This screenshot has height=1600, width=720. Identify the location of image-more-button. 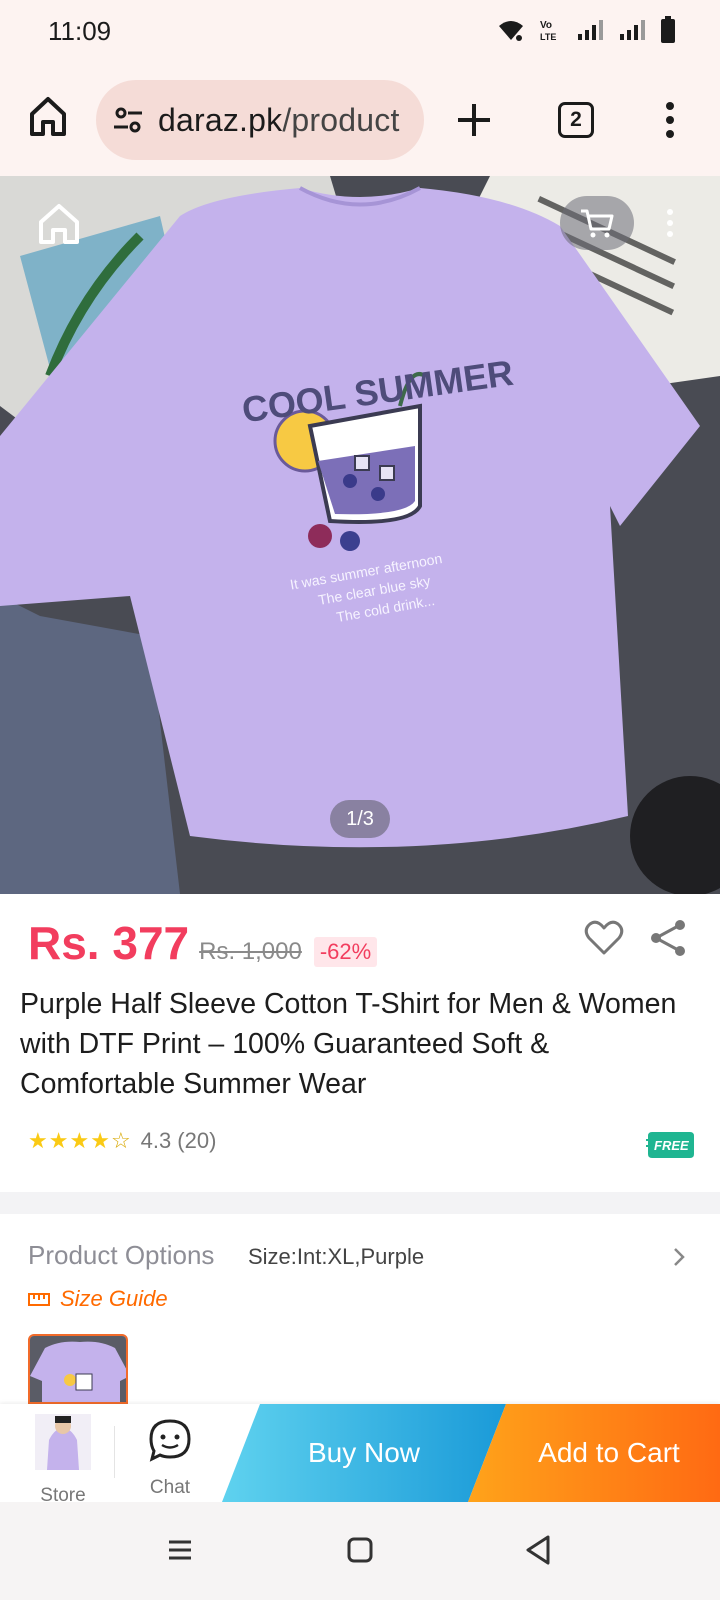
(670, 223).